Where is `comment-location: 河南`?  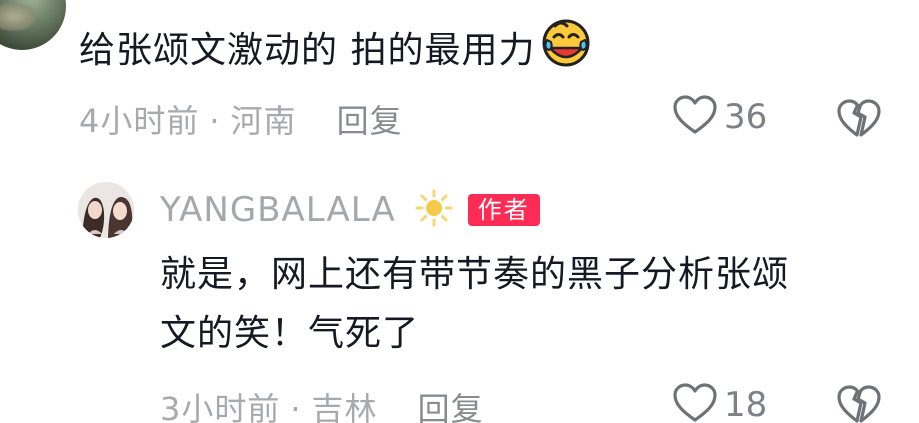 comment-location: 河南 is located at coordinates (263, 121).